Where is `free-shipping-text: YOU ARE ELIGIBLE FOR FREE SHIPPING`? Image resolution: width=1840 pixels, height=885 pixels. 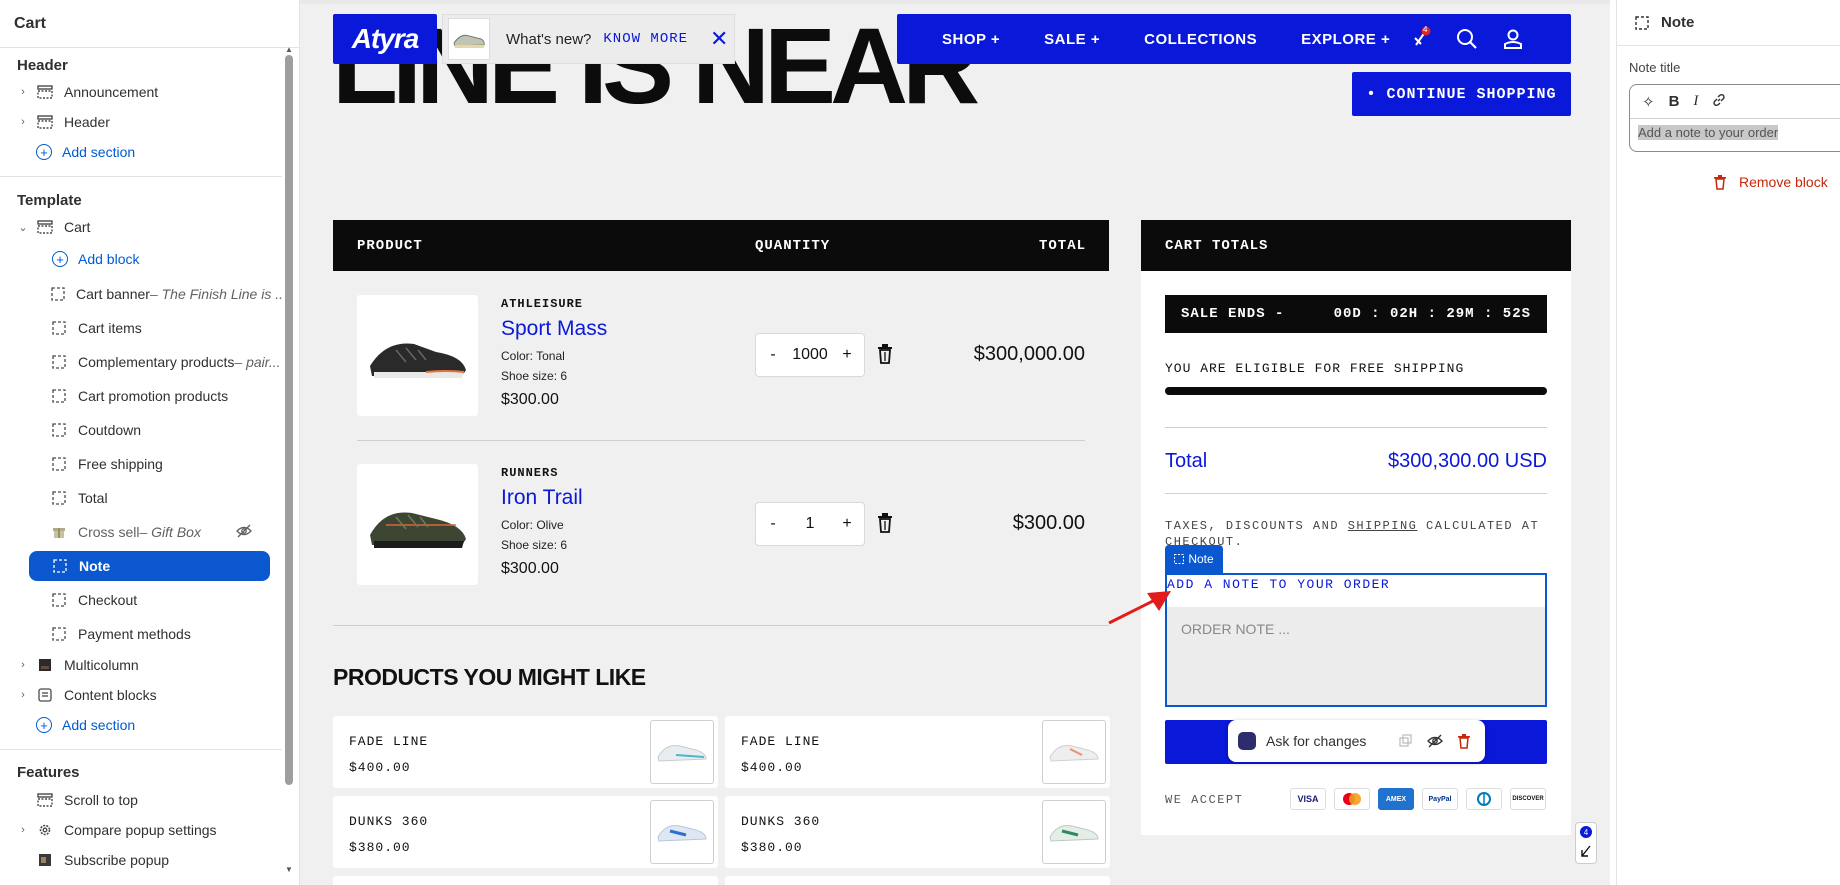
free-shipping-text: YOU ARE ELIGIBLE FOR FREE SHIPPING is located at coordinates (1315, 368).